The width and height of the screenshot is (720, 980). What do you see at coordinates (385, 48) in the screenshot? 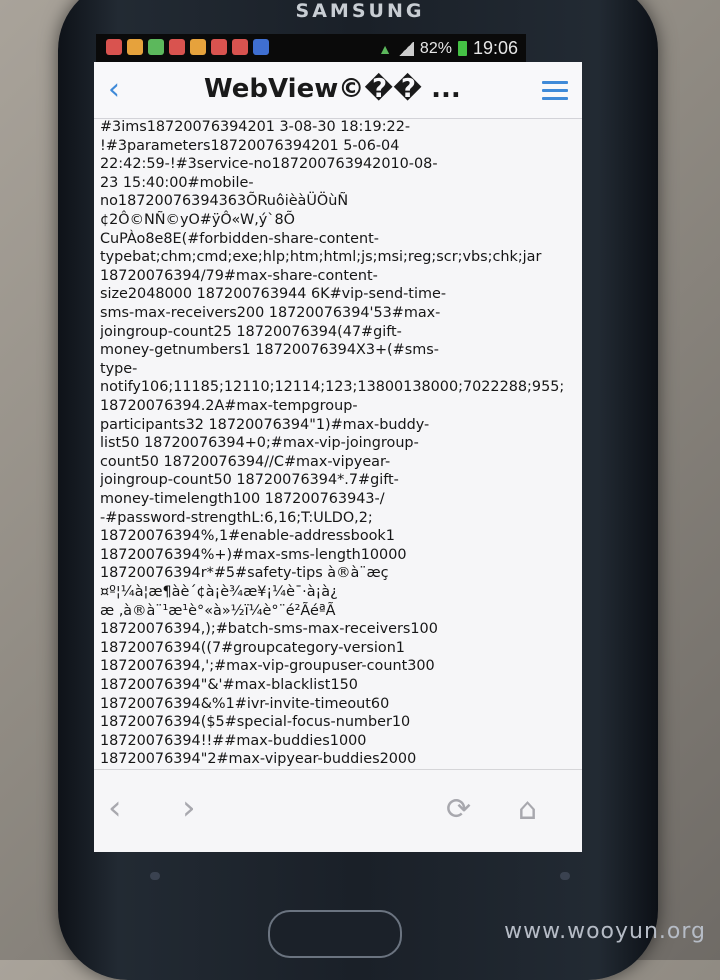
I see `wifi-icon: ▲` at bounding box center [385, 48].